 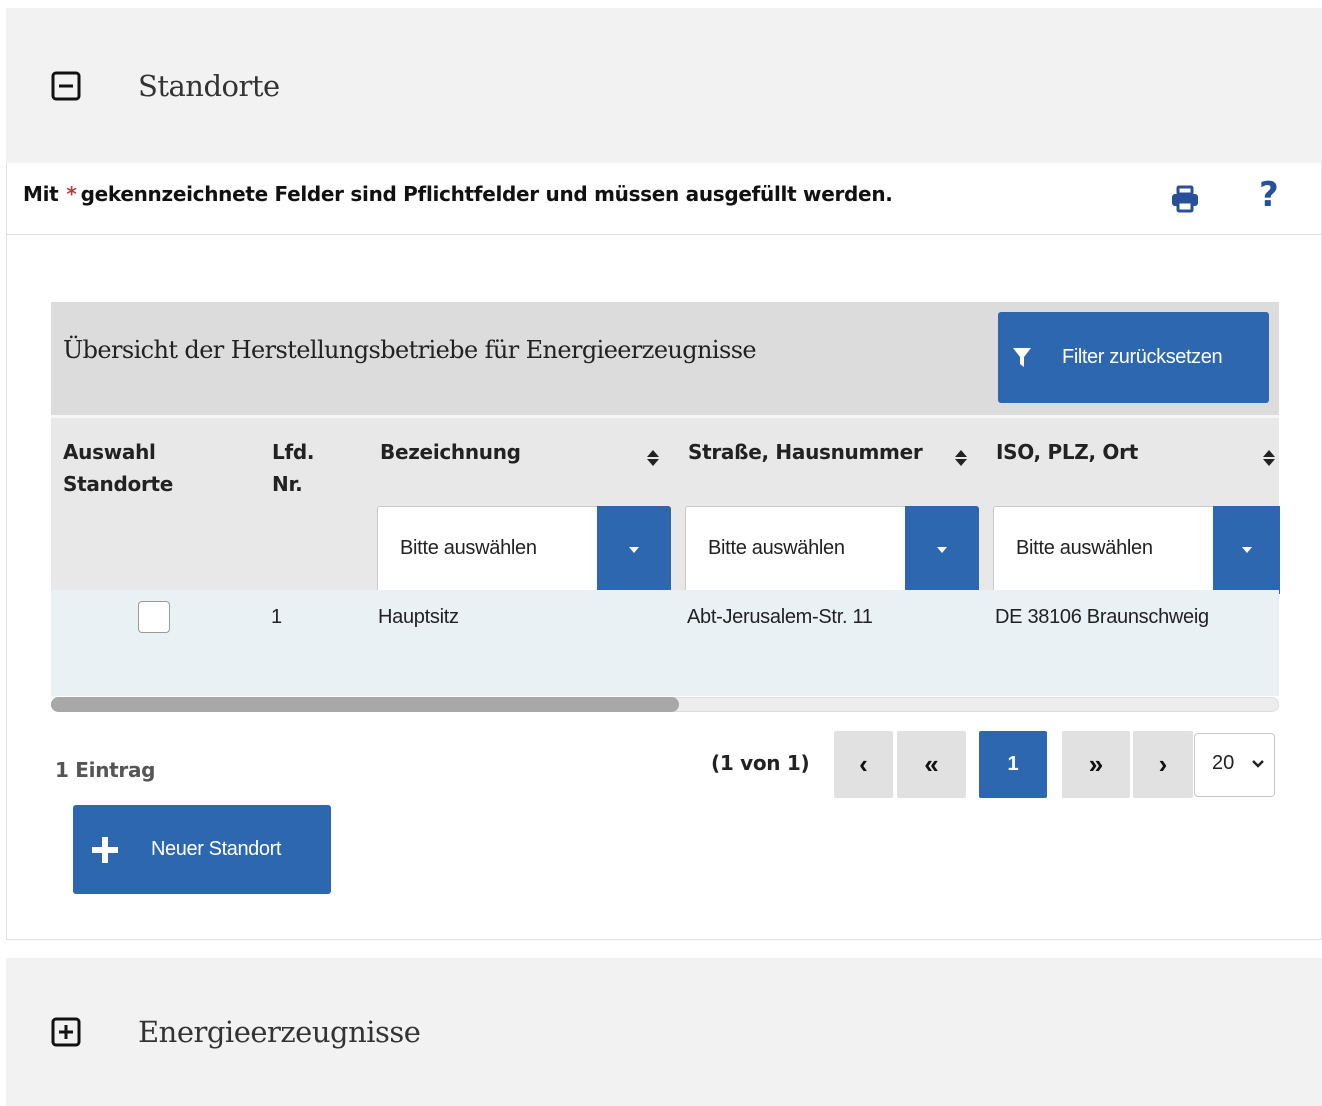 I want to click on section-header-energieerzeugnisse: Energieerzeugnisse, so click(x=664, y=1032).